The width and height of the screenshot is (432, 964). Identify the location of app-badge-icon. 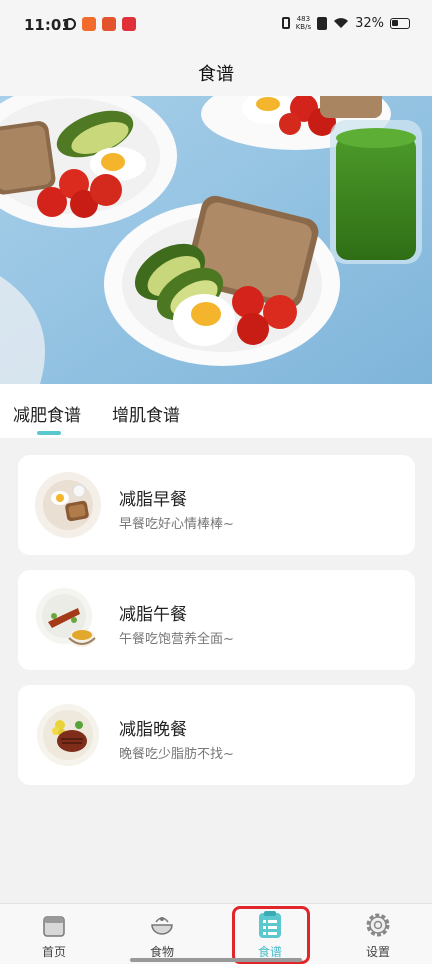
(129, 24).